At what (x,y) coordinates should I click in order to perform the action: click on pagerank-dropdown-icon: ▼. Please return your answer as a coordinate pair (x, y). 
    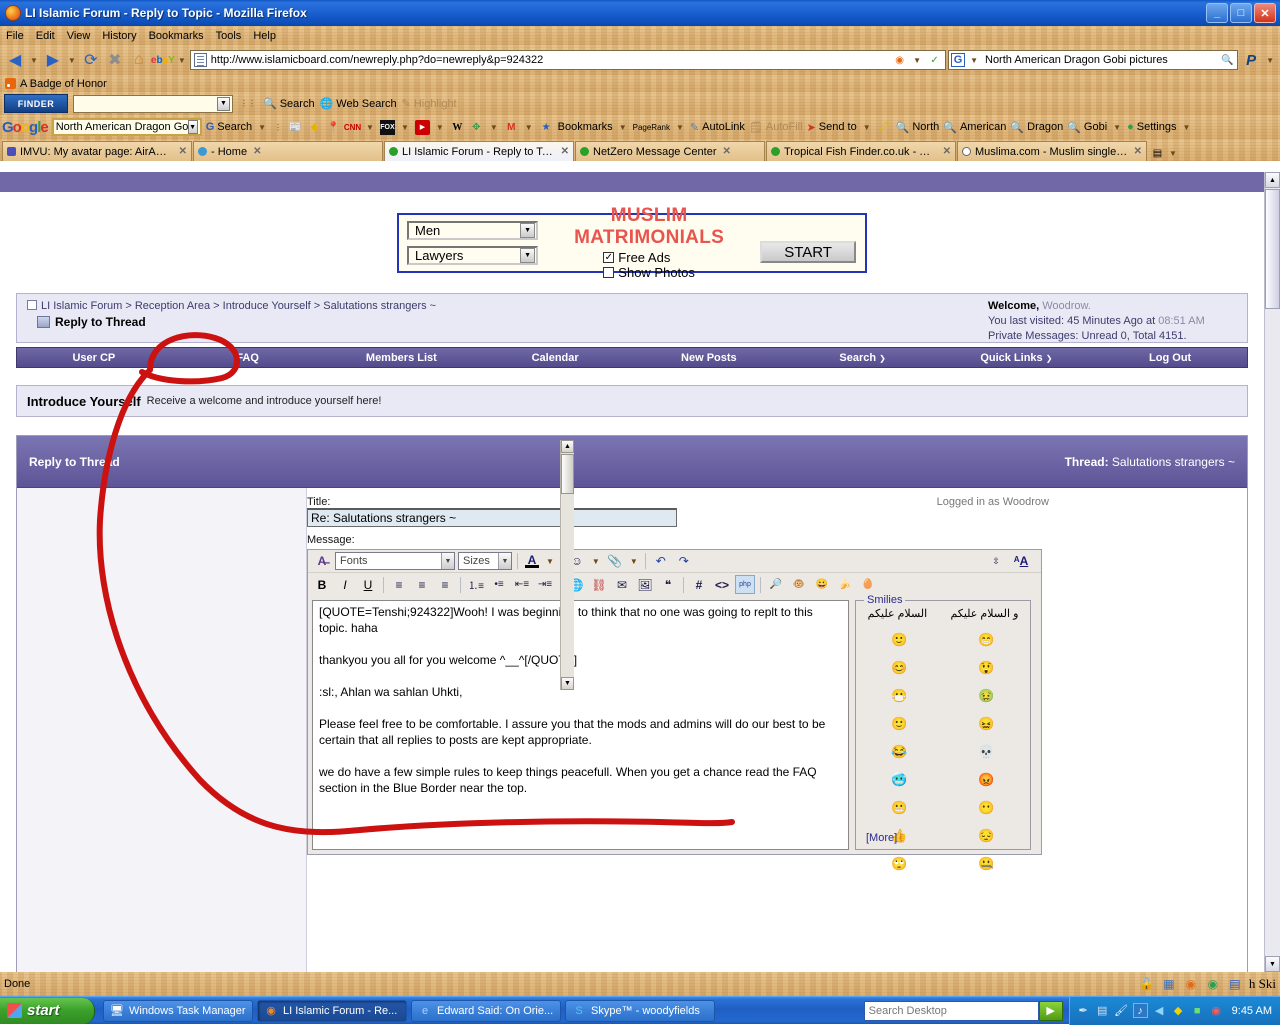
    Looking at the image, I should click on (680, 127).